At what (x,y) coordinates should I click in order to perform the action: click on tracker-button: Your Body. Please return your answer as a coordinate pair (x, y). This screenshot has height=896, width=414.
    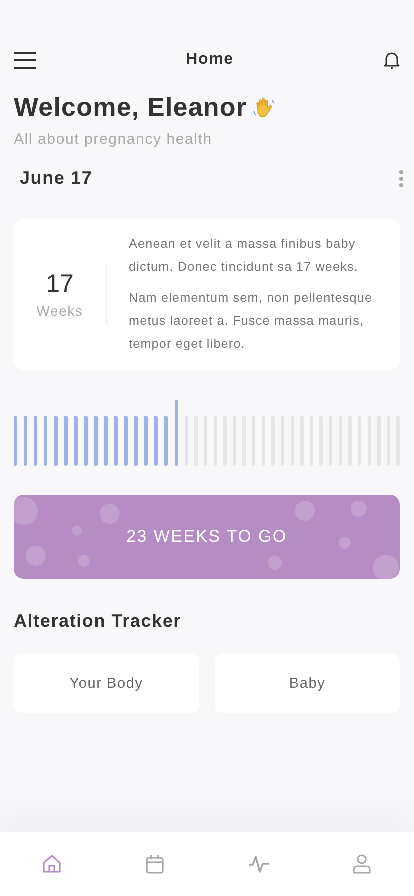
    Looking at the image, I should click on (106, 683).